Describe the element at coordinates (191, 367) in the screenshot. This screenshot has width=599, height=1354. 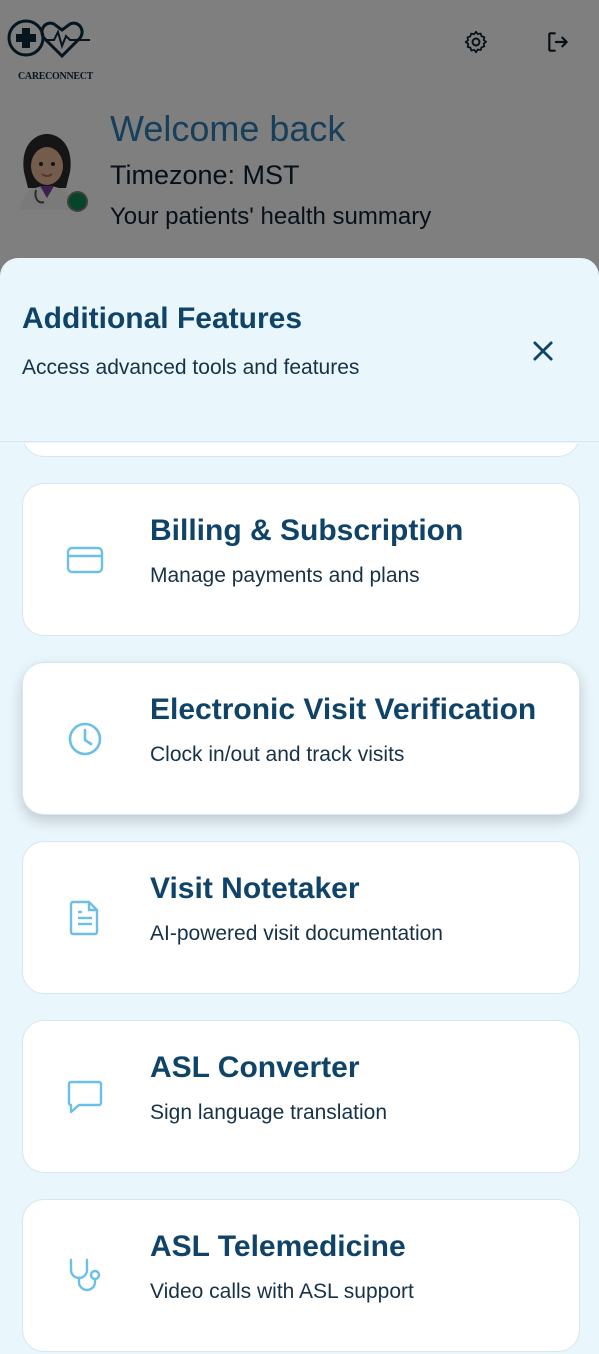
I see `sheet-subtitle: Access advanced tools and features` at that location.